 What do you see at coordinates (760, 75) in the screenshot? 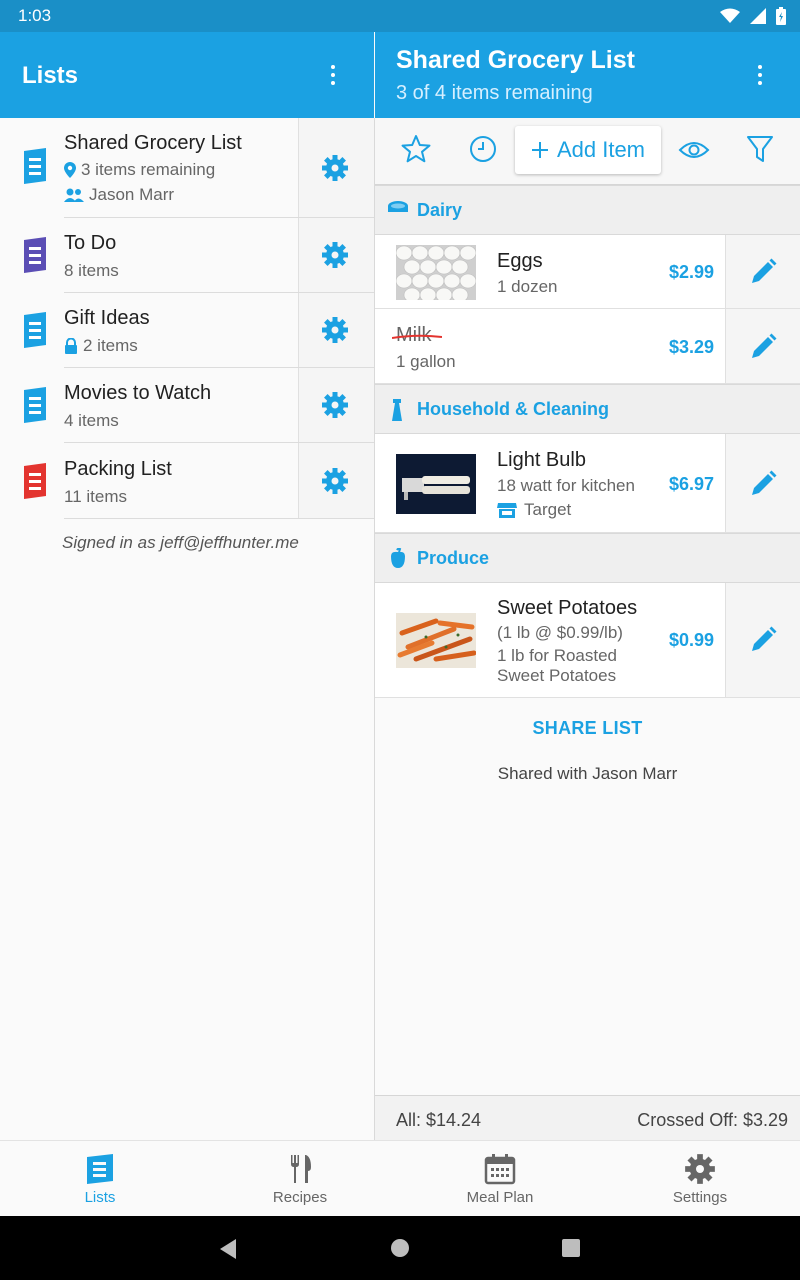
I see `list-overflow-menu-icon` at bounding box center [760, 75].